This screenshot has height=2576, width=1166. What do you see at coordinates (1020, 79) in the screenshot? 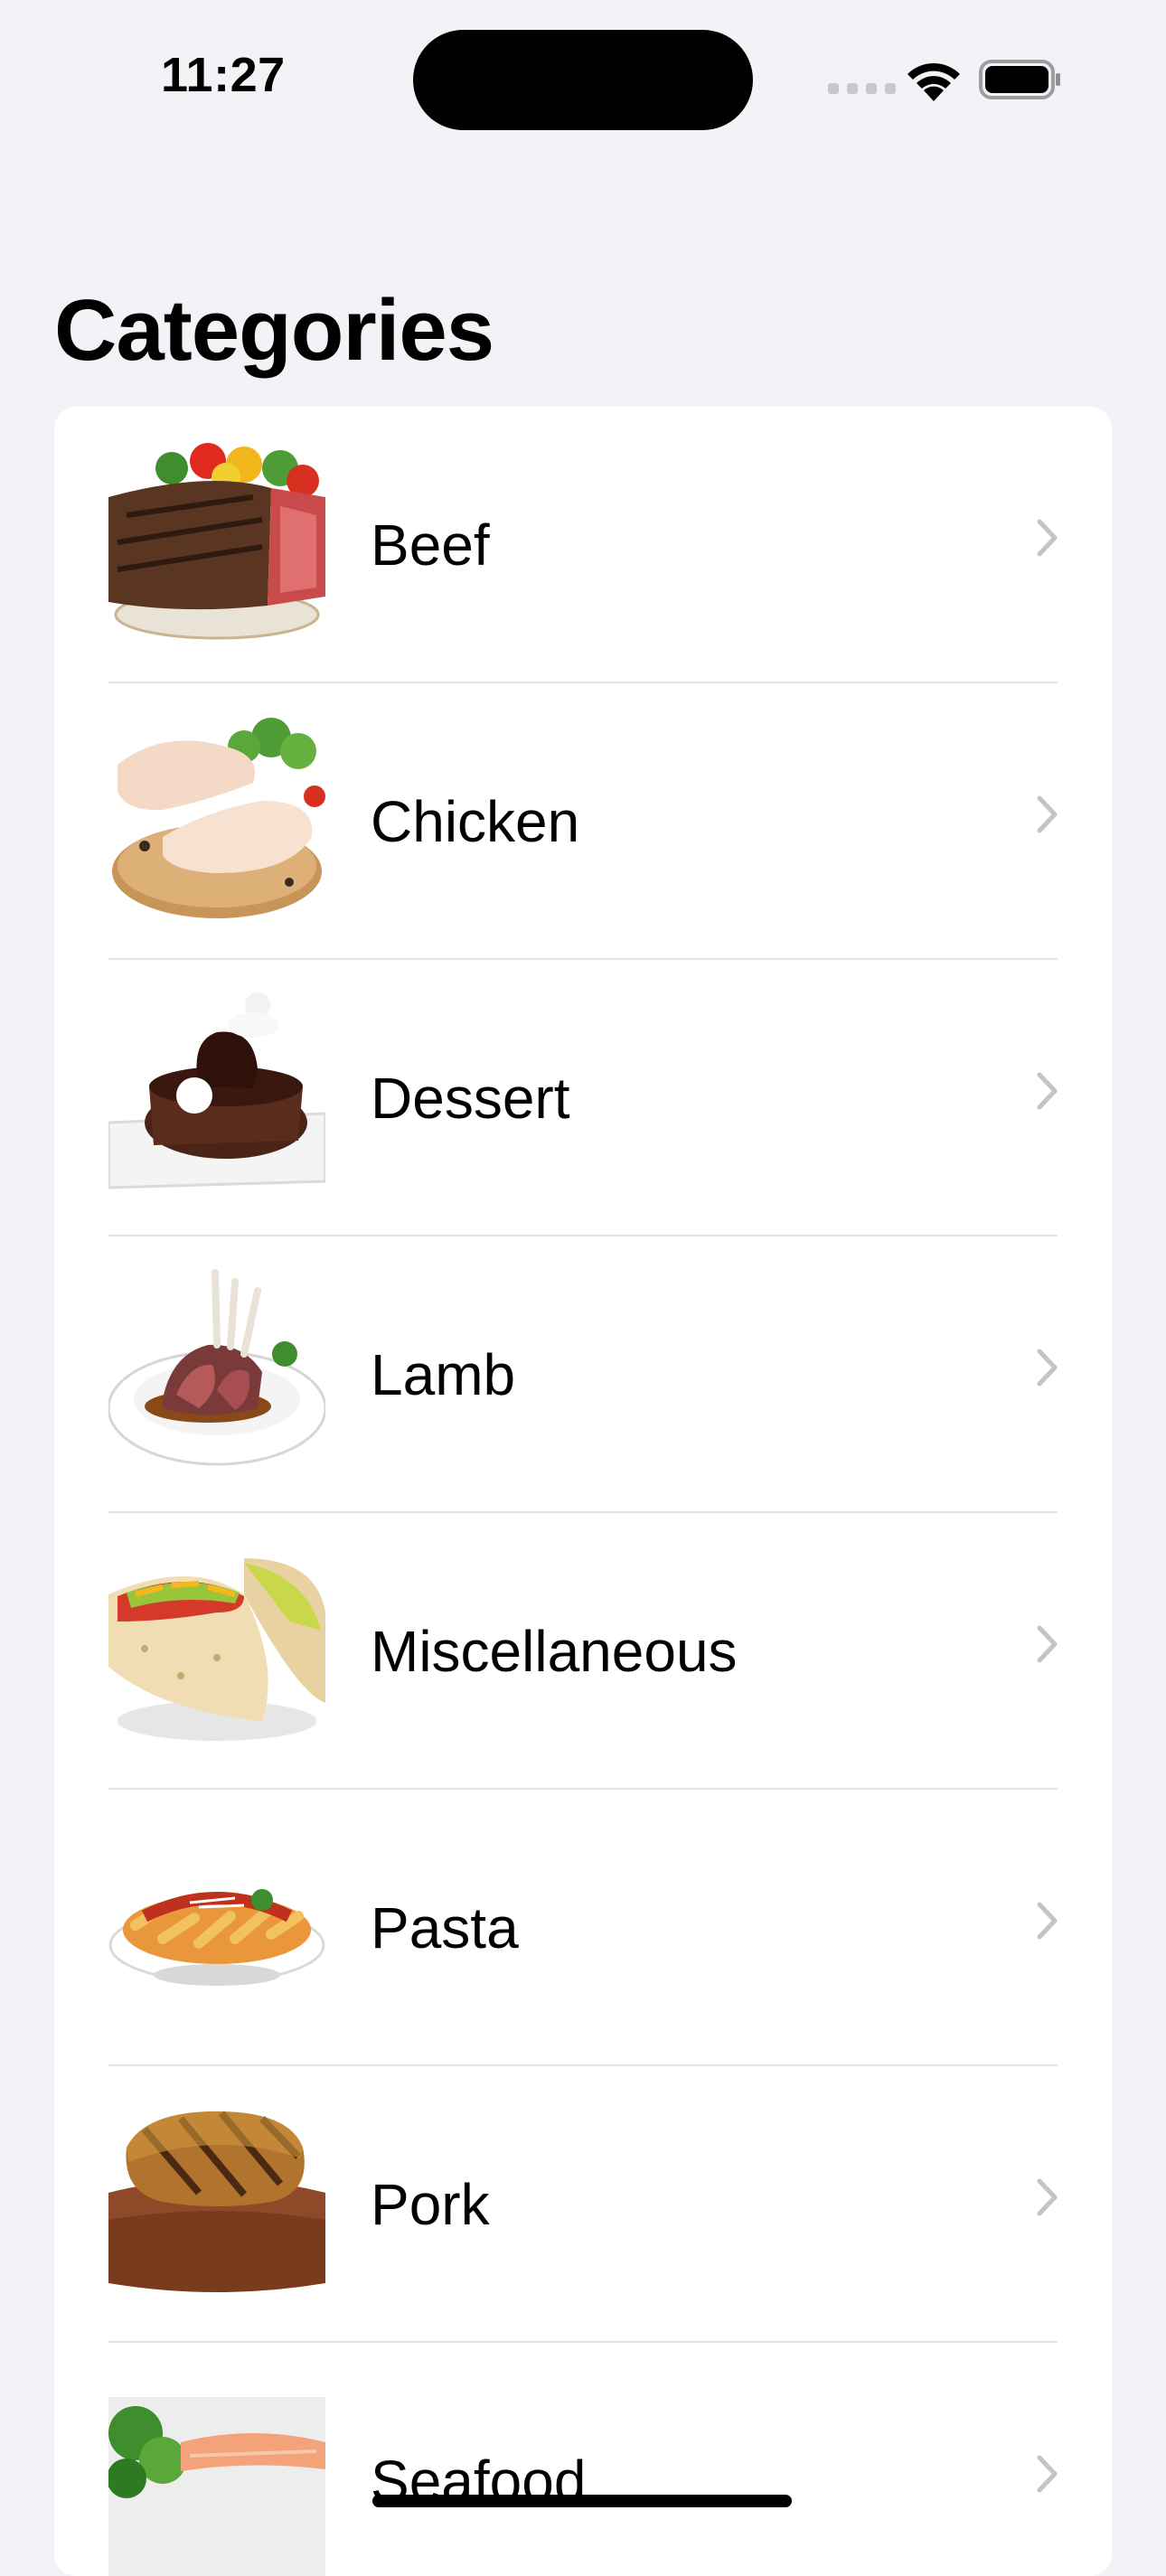
I see `battery-icon` at bounding box center [1020, 79].